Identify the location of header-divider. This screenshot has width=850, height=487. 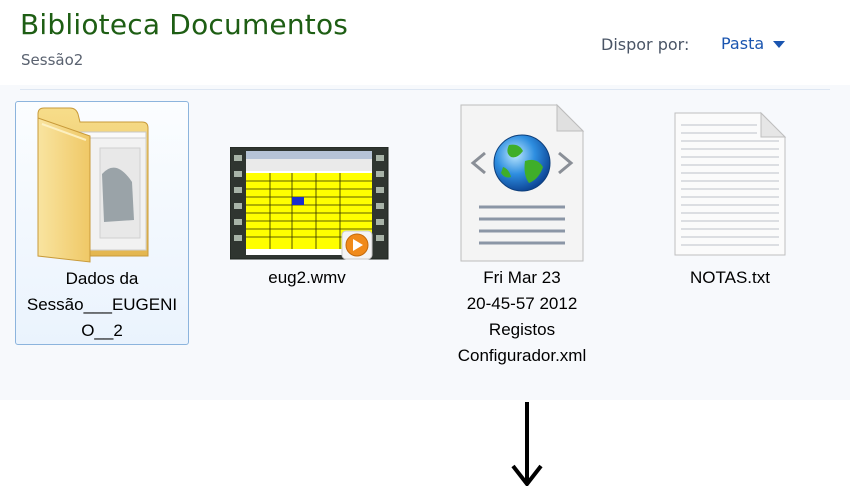
(425, 89).